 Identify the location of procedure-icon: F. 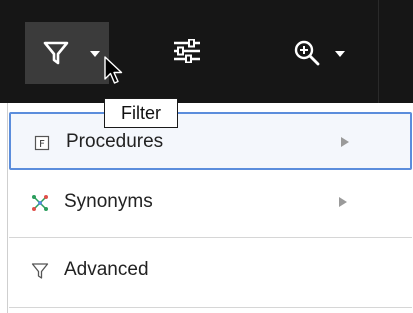
(42, 143).